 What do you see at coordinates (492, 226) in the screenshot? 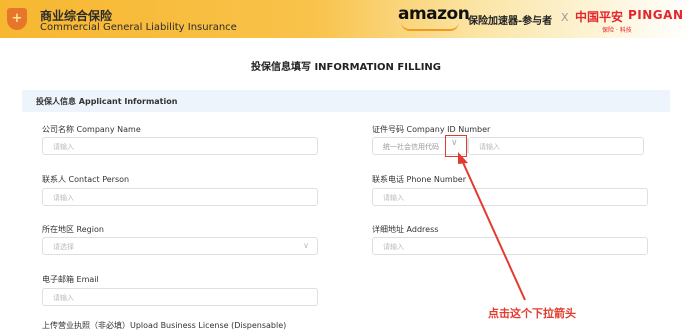
I see `annotation-arrow-icon` at bounding box center [492, 226].